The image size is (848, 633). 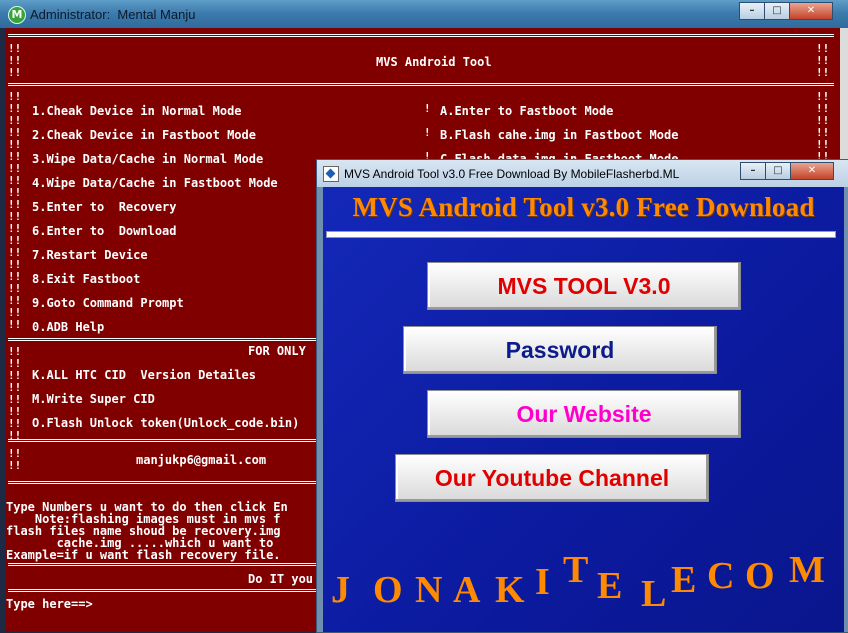 I want to click on mvs-maximize-button: □, so click(x=778, y=171).